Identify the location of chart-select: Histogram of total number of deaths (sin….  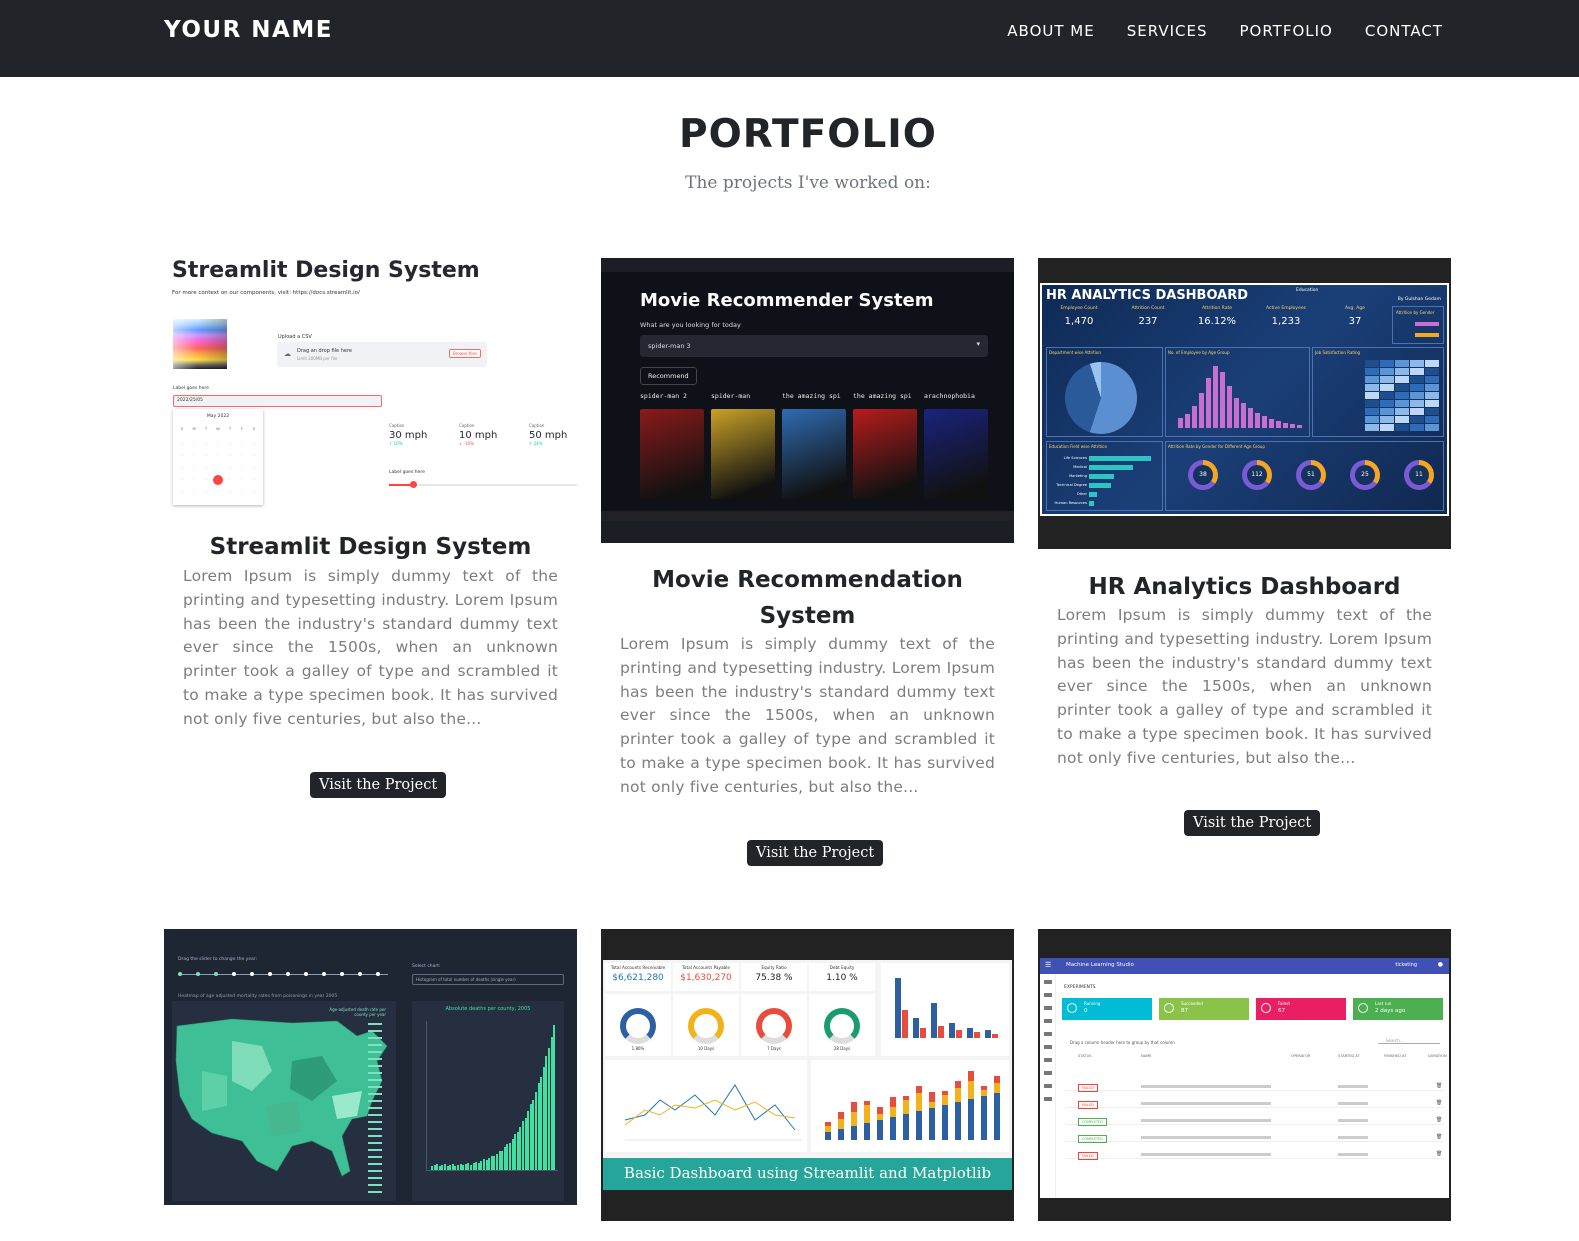
(488, 979).